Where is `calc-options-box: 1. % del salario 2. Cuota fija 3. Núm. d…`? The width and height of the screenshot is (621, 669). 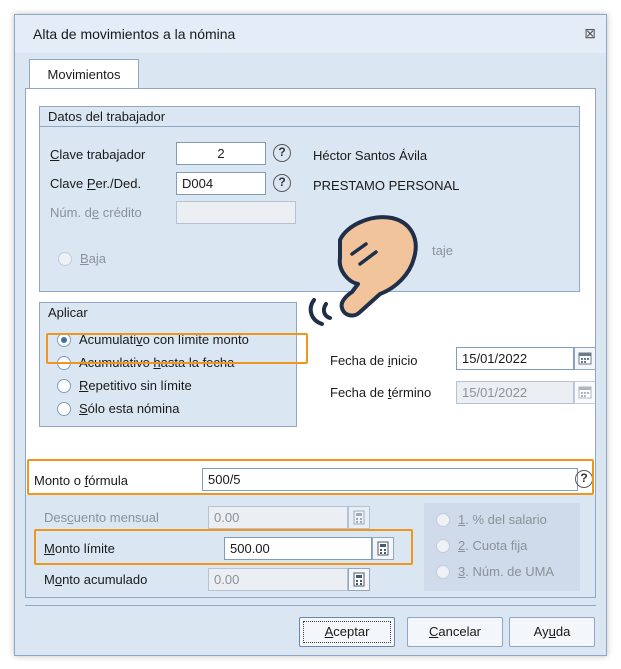 calc-options-box: 1. % del salario 2. Cuota fija 3. Núm. d… is located at coordinates (502, 547).